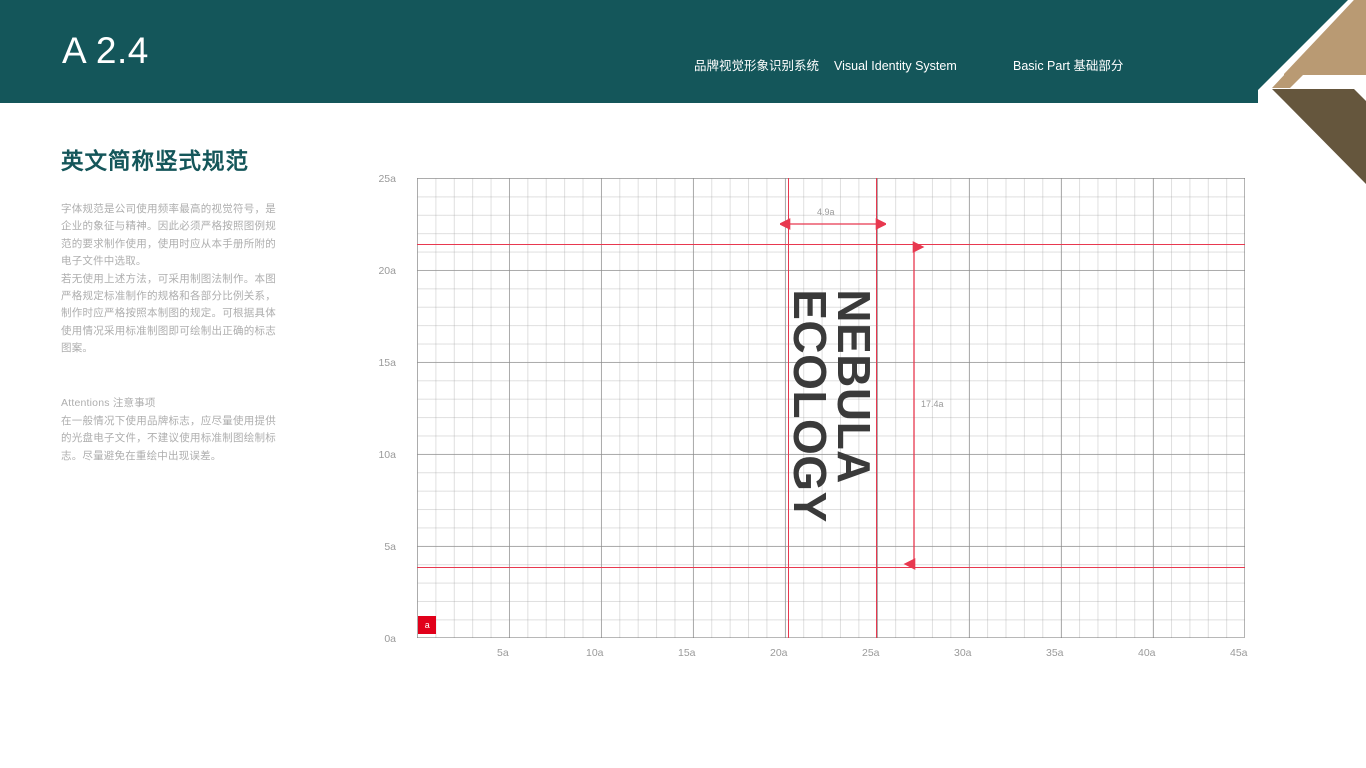 This screenshot has width=1366, height=768. I want to click on x-axis-label-5: 5a, so click(503, 653).